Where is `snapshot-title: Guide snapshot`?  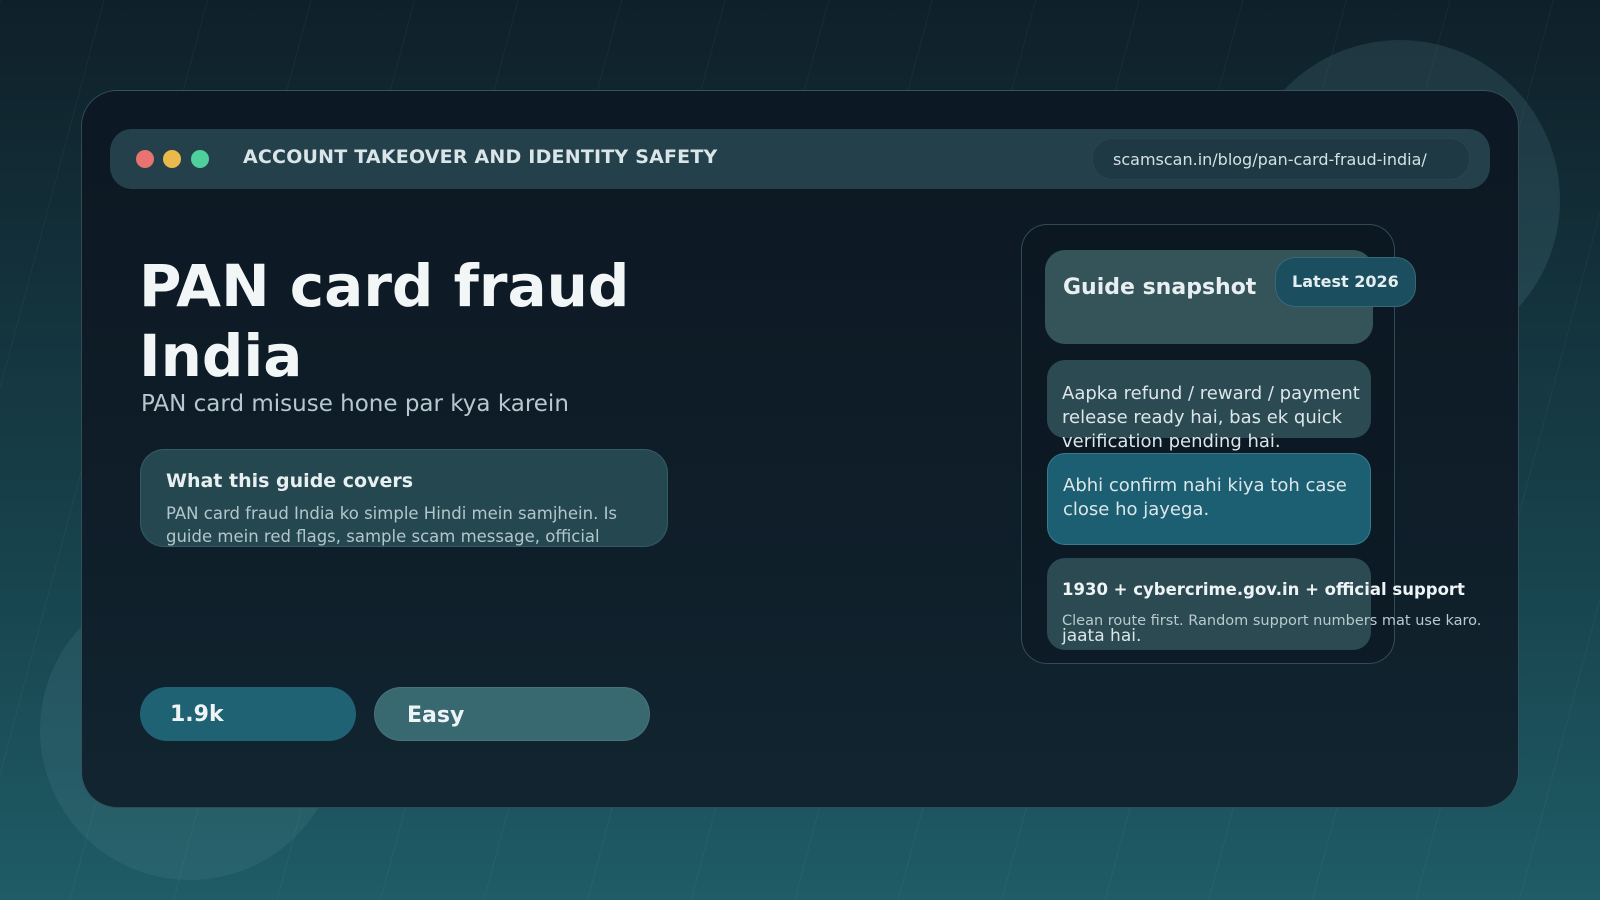
snapshot-title: Guide snapshot is located at coordinates (1160, 287).